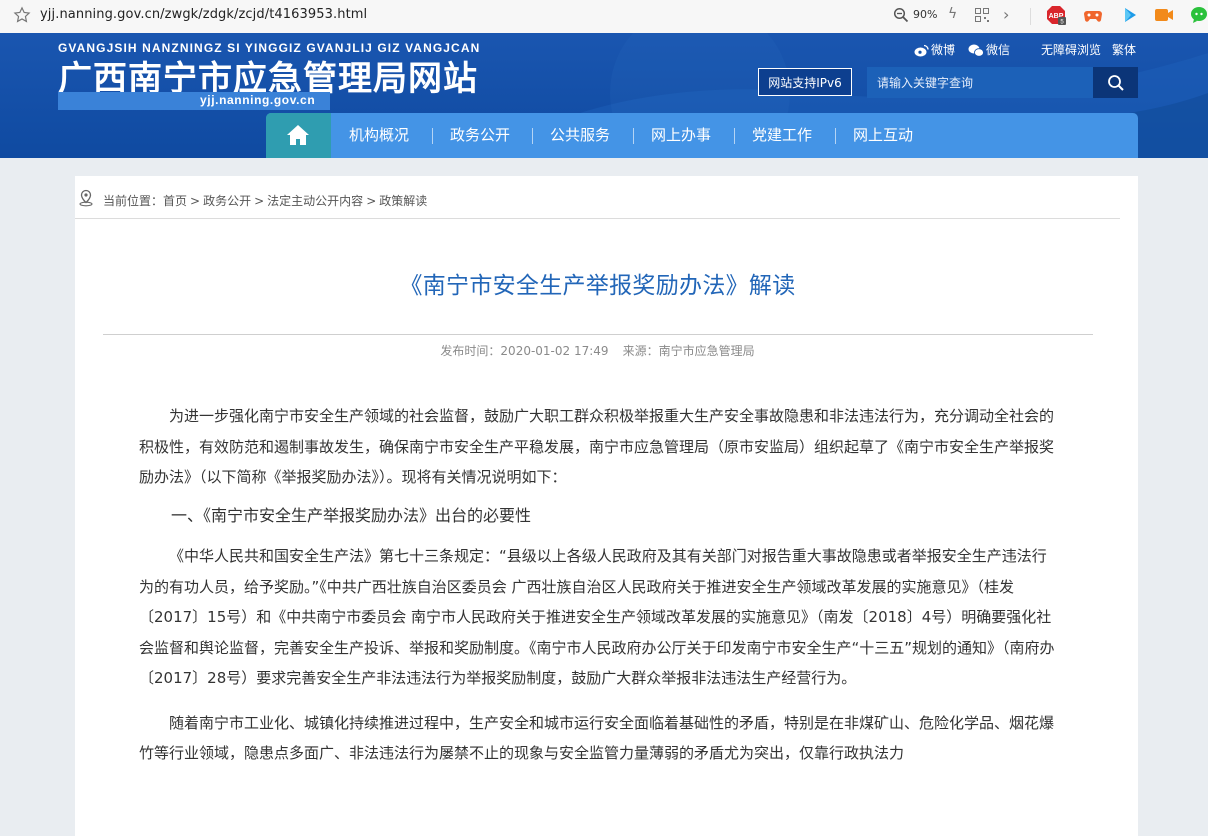 This screenshot has width=1208, height=836. Describe the element at coordinates (133, 201) in the screenshot. I see `breadcrumb-label: 当前位置：` at that location.